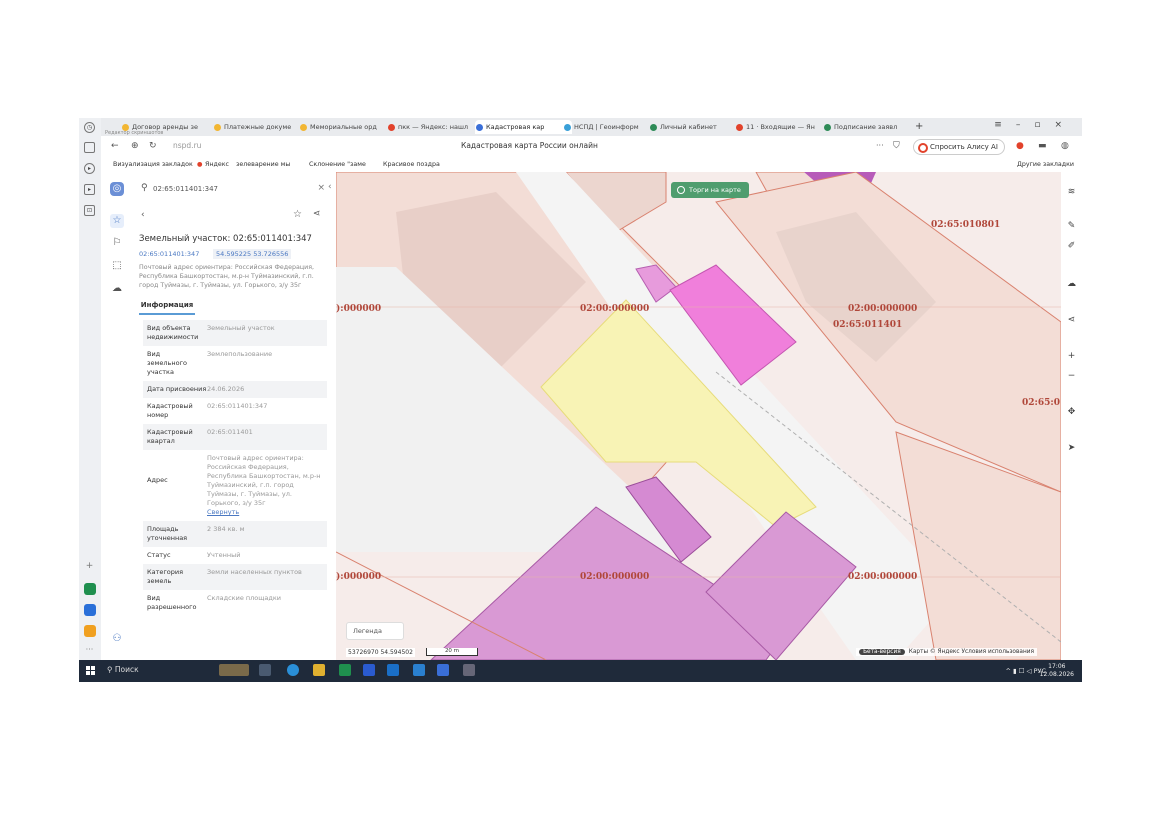 This screenshot has height=820, width=1160. What do you see at coordinates (144, 188) in the screenshot?
I see `search-icon: ⚲` at bounding box center [144, 188].